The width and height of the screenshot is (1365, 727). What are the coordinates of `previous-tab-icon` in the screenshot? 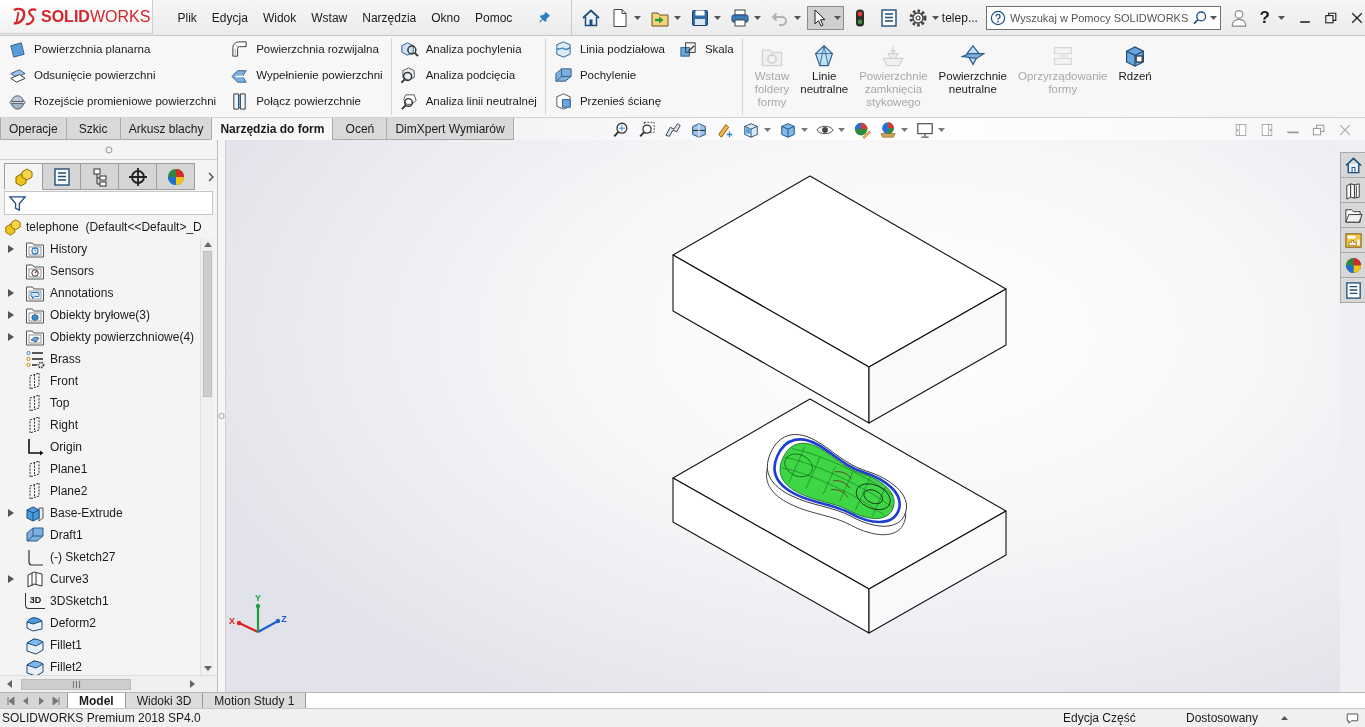 It's located at (25, 700).